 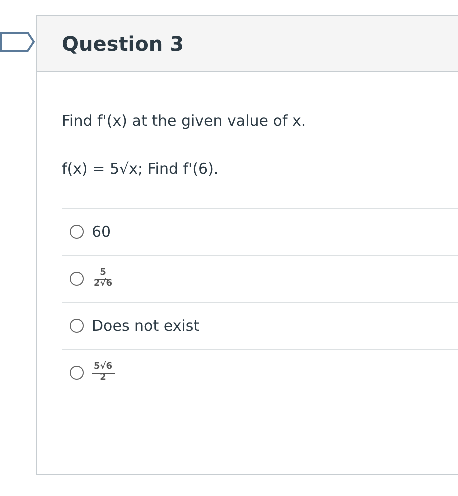 What do you see at coordinates (146, 326) in the screenshot?
I see `answer-label: Does not exist` at bounding box center [146, 326].